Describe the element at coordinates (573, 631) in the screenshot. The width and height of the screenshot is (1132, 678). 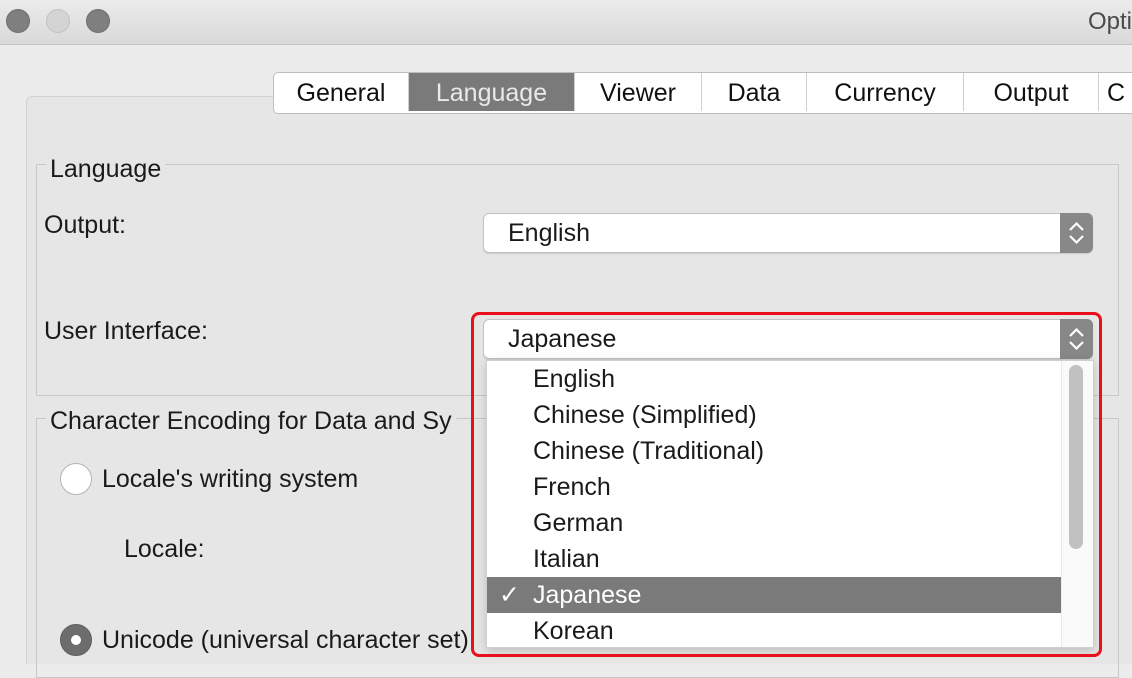
I see `option-label: Korean` at that location.